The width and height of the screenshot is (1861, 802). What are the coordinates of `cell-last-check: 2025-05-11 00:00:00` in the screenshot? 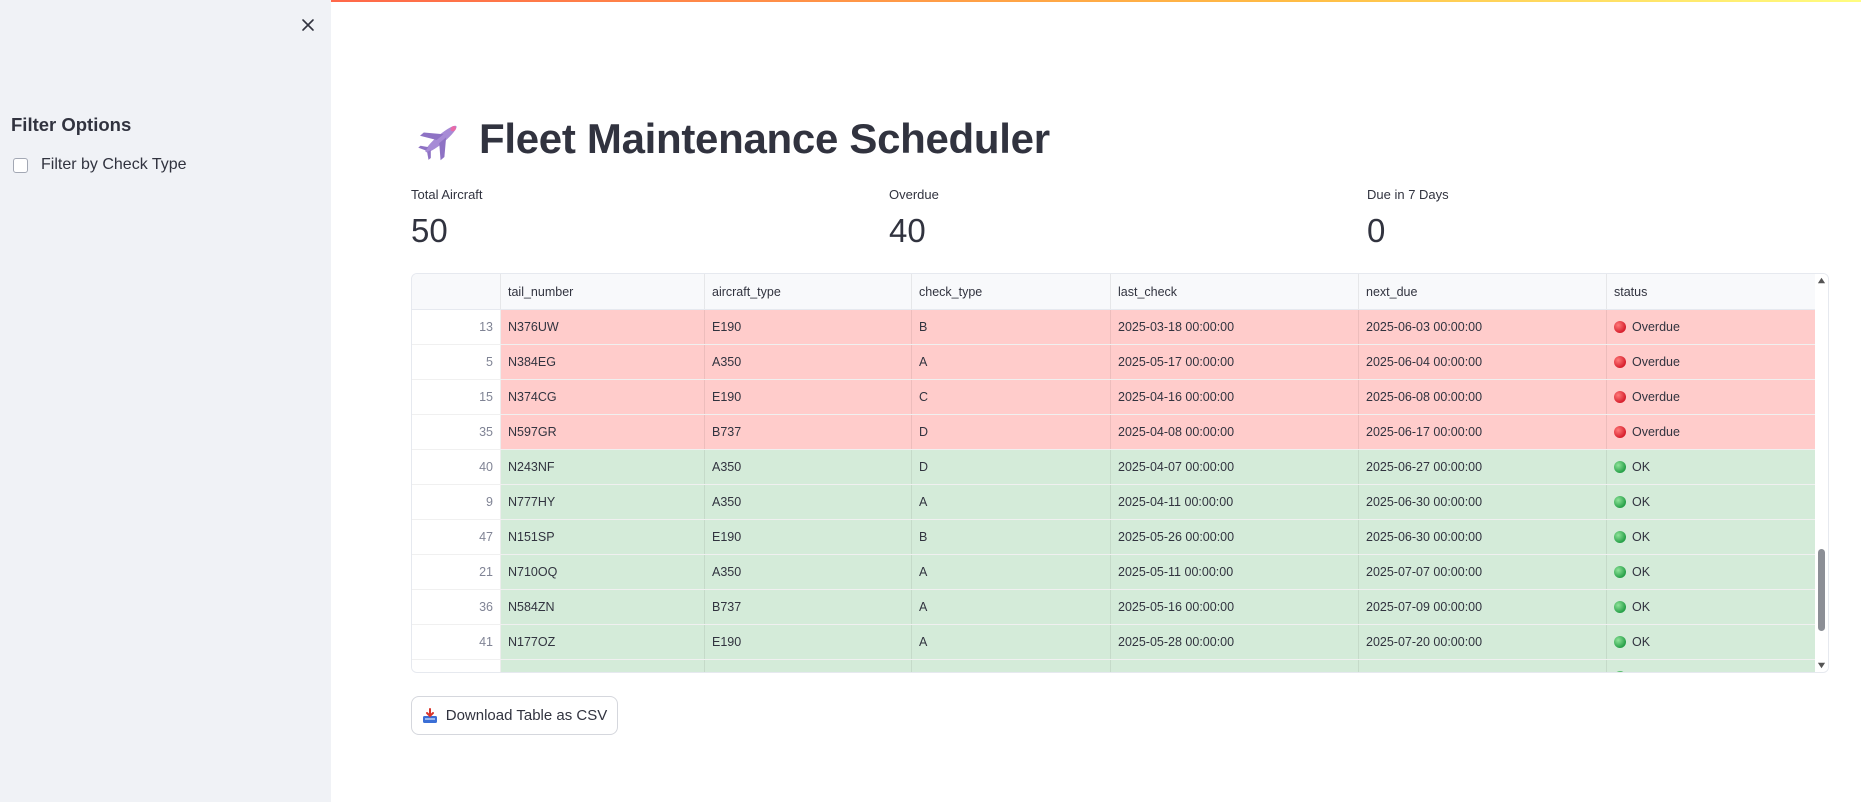 It's located at (1235, 572).